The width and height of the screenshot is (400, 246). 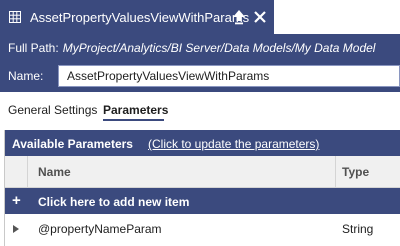 I want to click on active-tab-indicator, so click(x=133, y=120).